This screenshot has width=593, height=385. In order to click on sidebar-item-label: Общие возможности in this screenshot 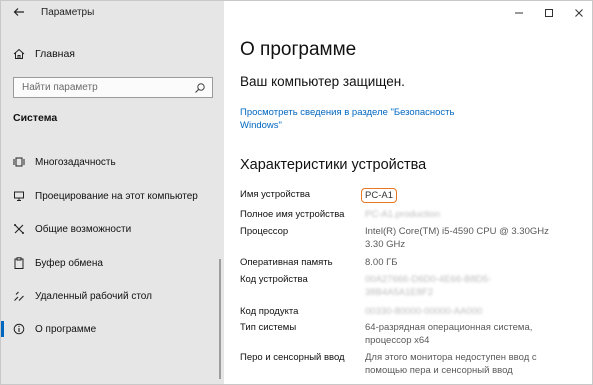, I will do `click(83, 229)`.